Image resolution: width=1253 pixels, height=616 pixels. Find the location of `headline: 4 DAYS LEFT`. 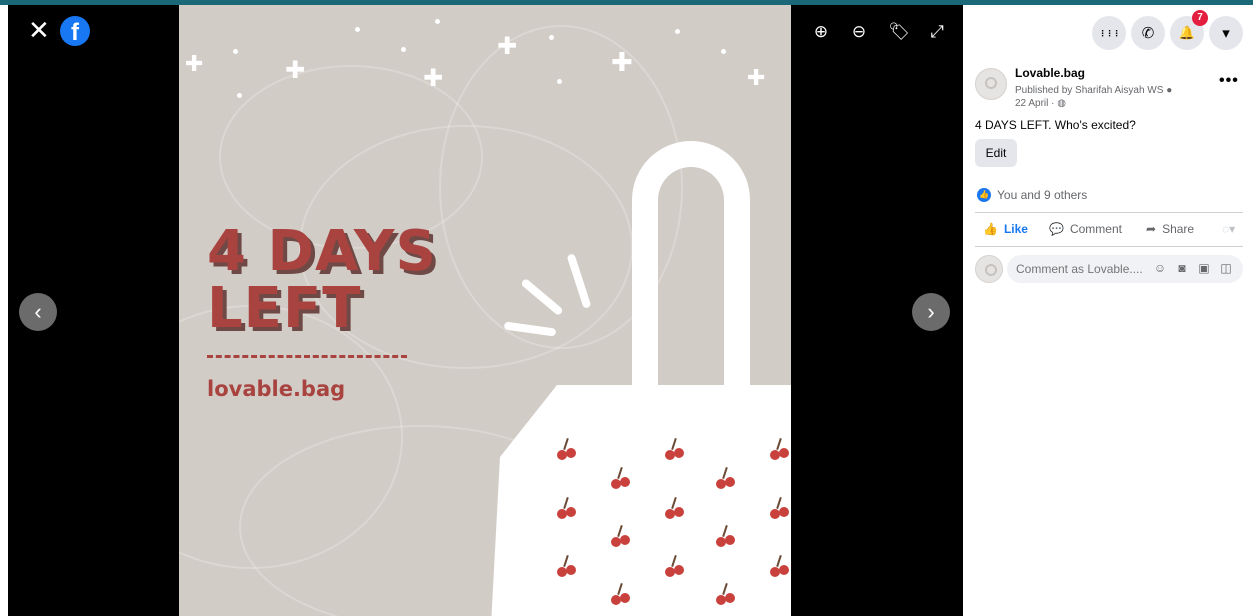

headline: 4 DAYS LEFT is located at coordinates (322, 280).